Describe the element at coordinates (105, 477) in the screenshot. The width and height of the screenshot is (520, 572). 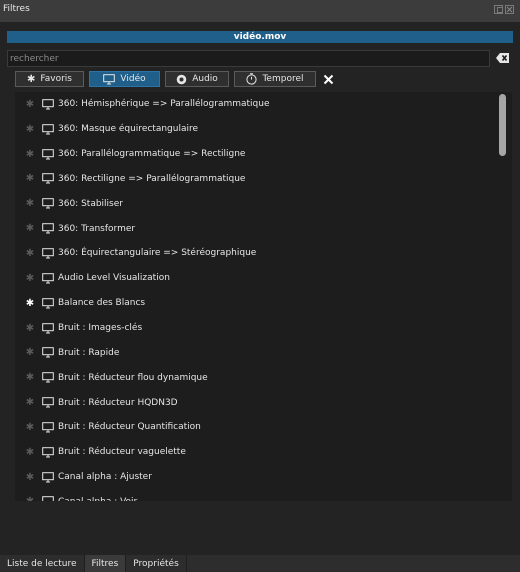
I see `filter-label: Canal alpha : Ajuster` at that location.